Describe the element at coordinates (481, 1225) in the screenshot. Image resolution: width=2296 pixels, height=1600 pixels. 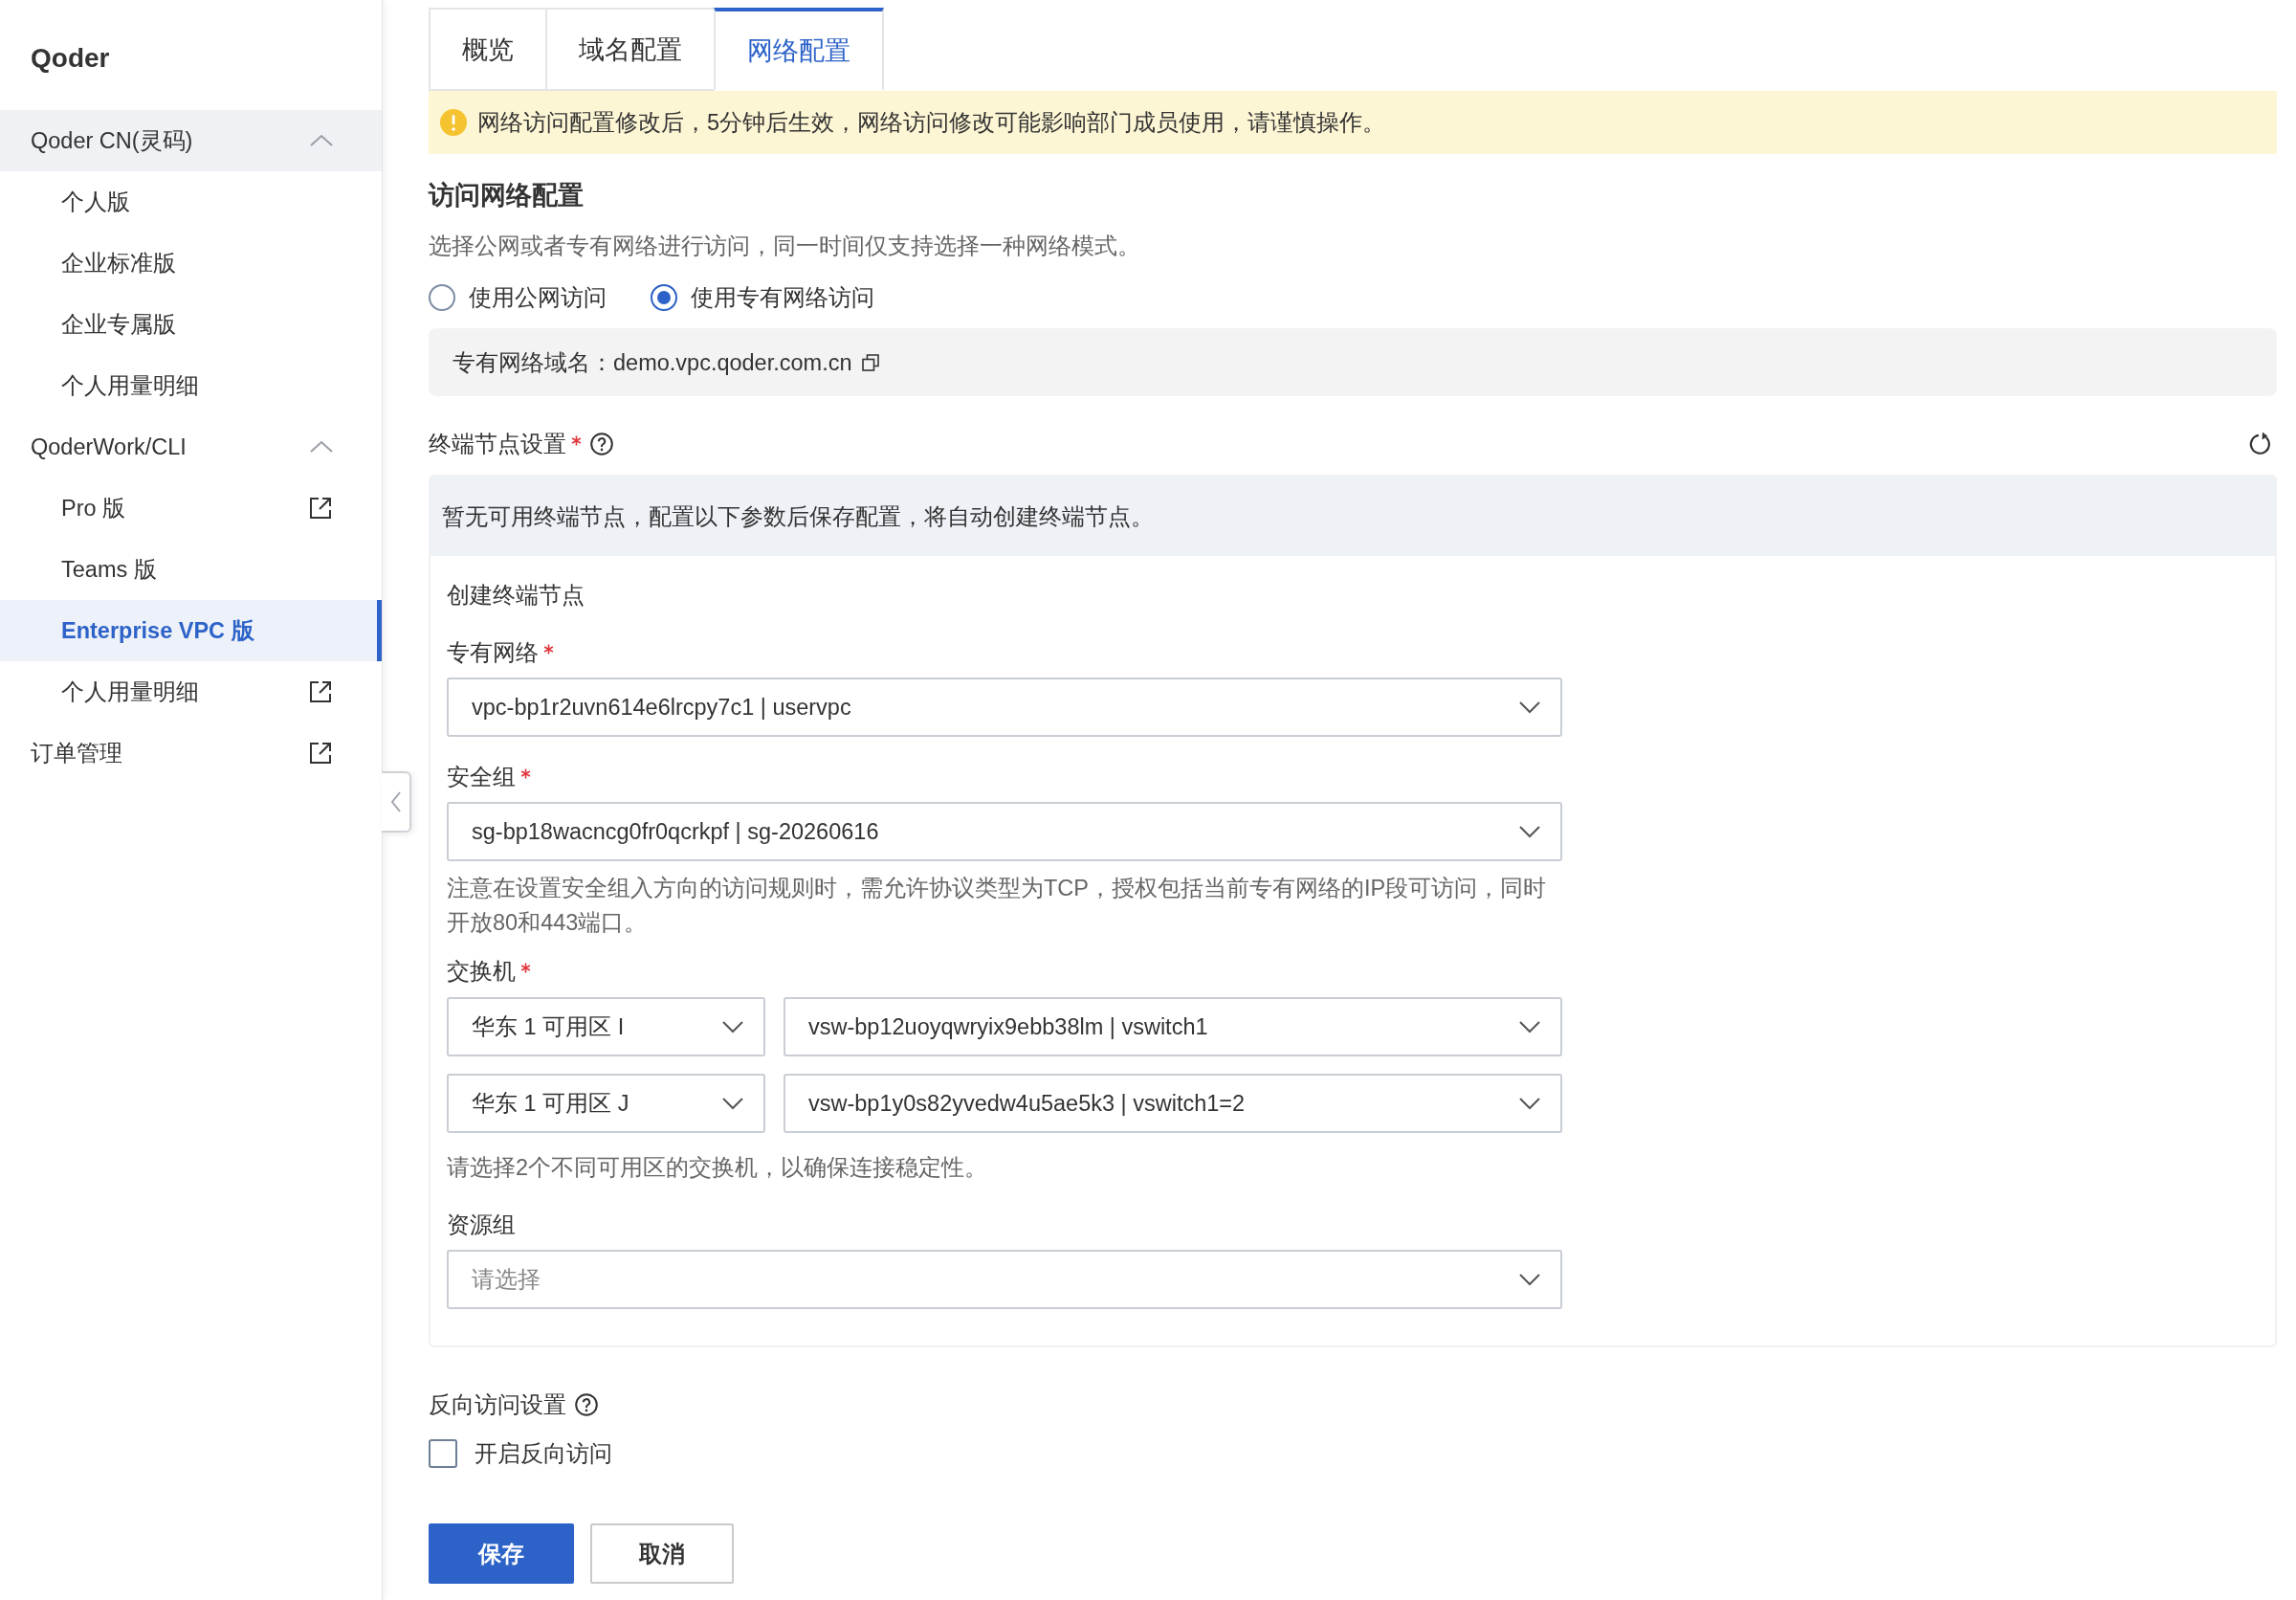
I see `field-label: 资源组` at that location.